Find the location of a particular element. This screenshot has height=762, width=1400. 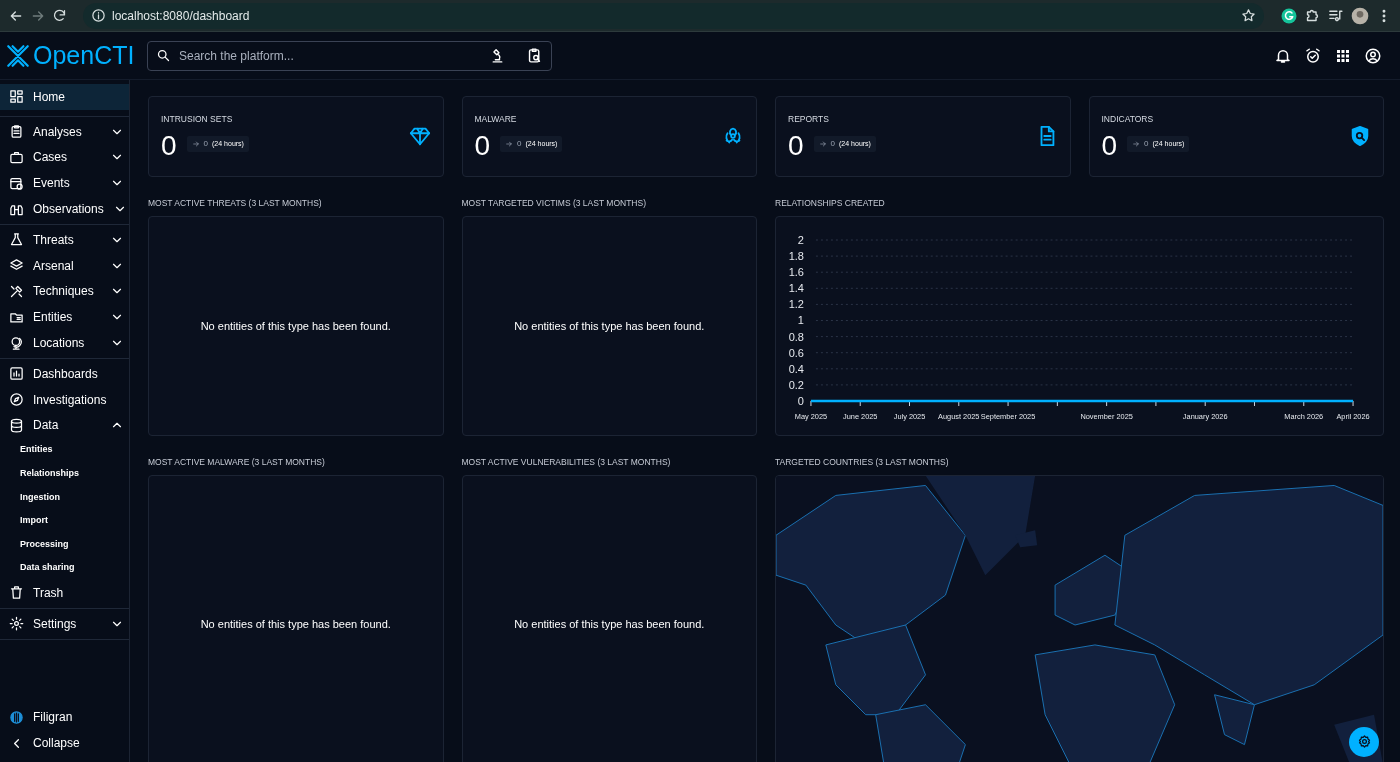

puzzle-icon is located at coordinates (1312, 15).